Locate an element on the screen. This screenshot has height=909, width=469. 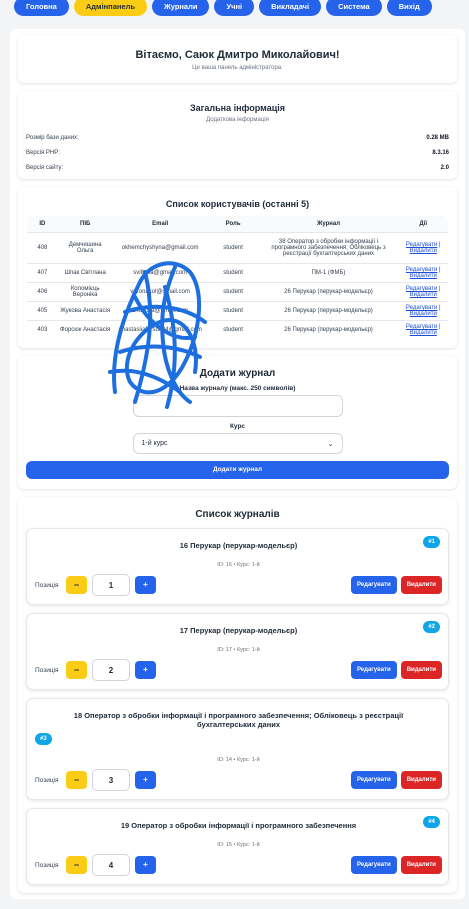
journal-controls: Позиція − 2 + Редагувати Видалити is located at coordinates (238, 670).